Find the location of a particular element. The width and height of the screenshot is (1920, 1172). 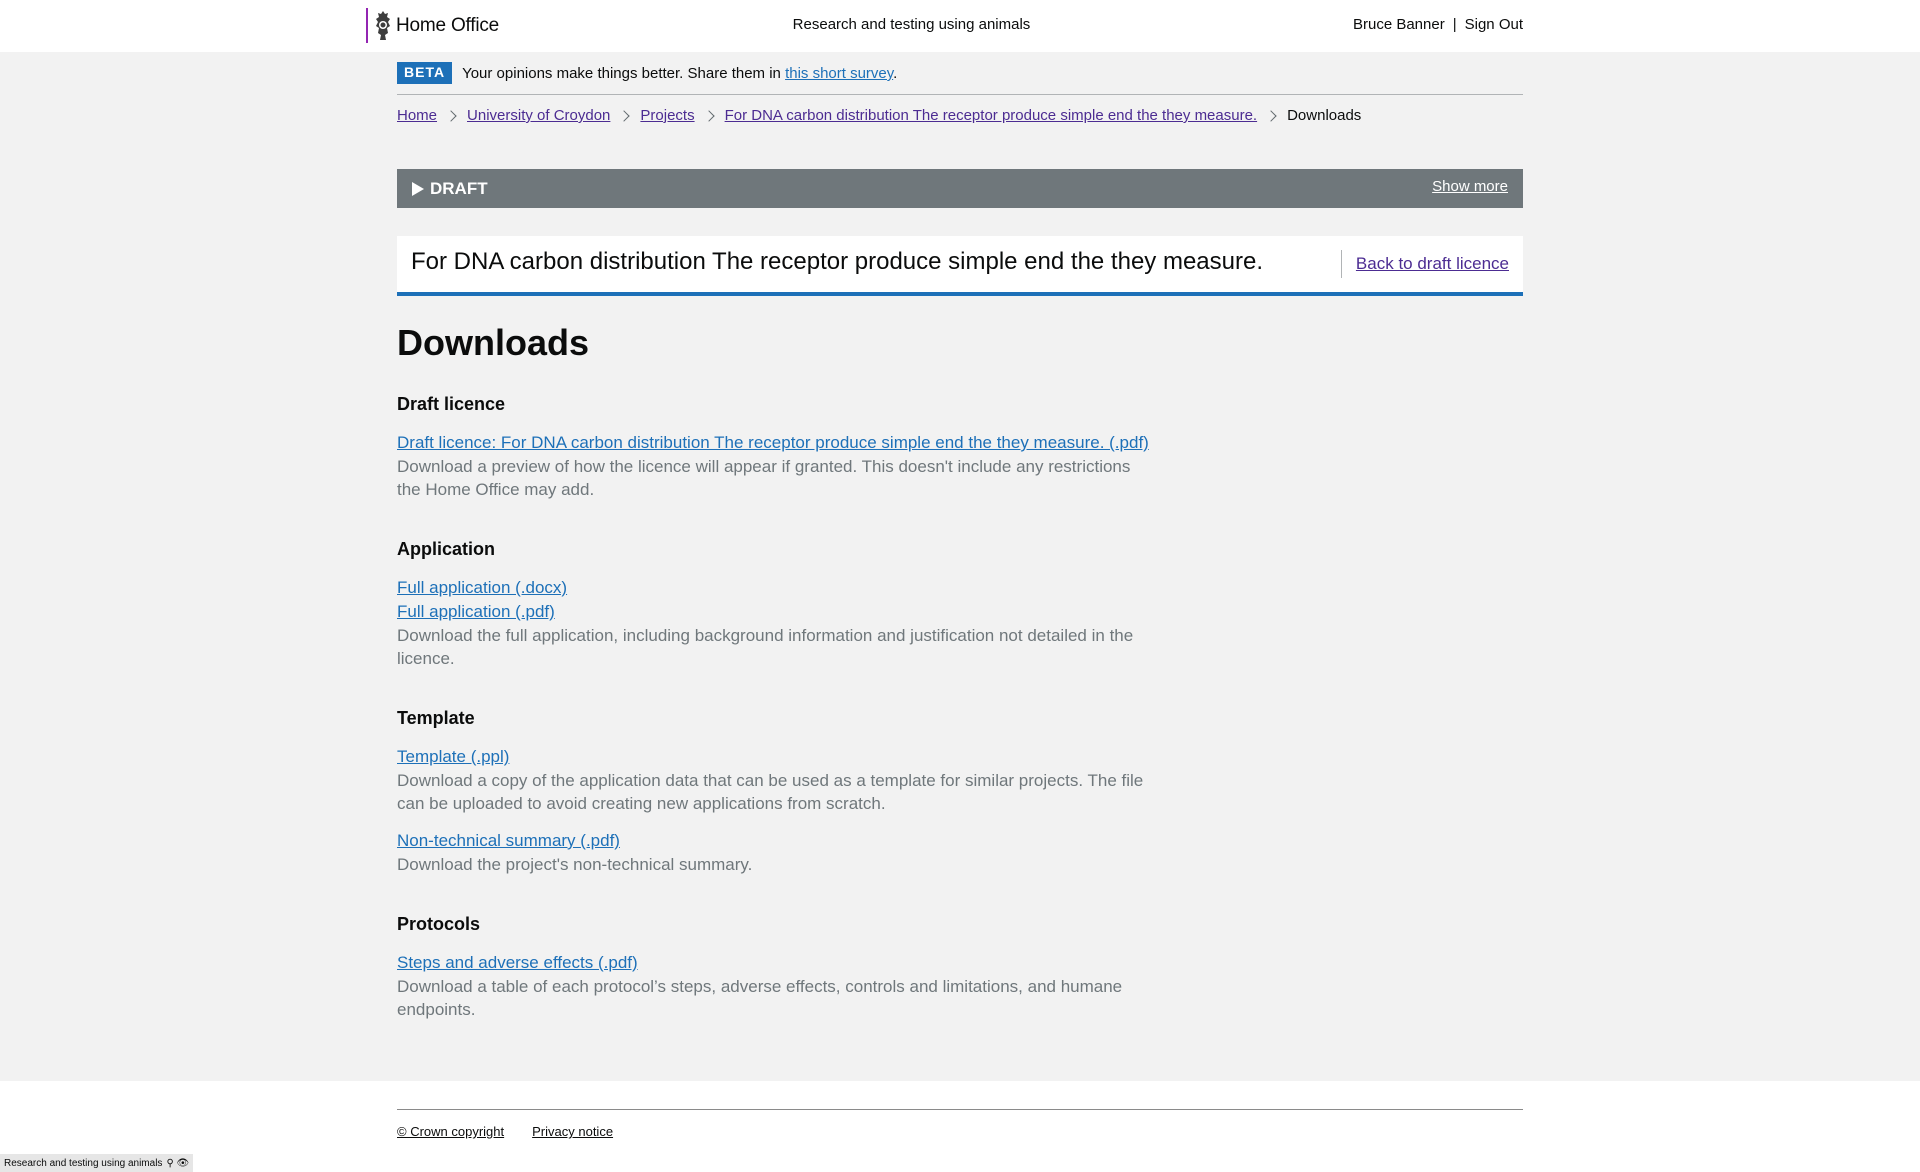

back-link-container: Back to draft licence is located at coordinates (1431, 264).